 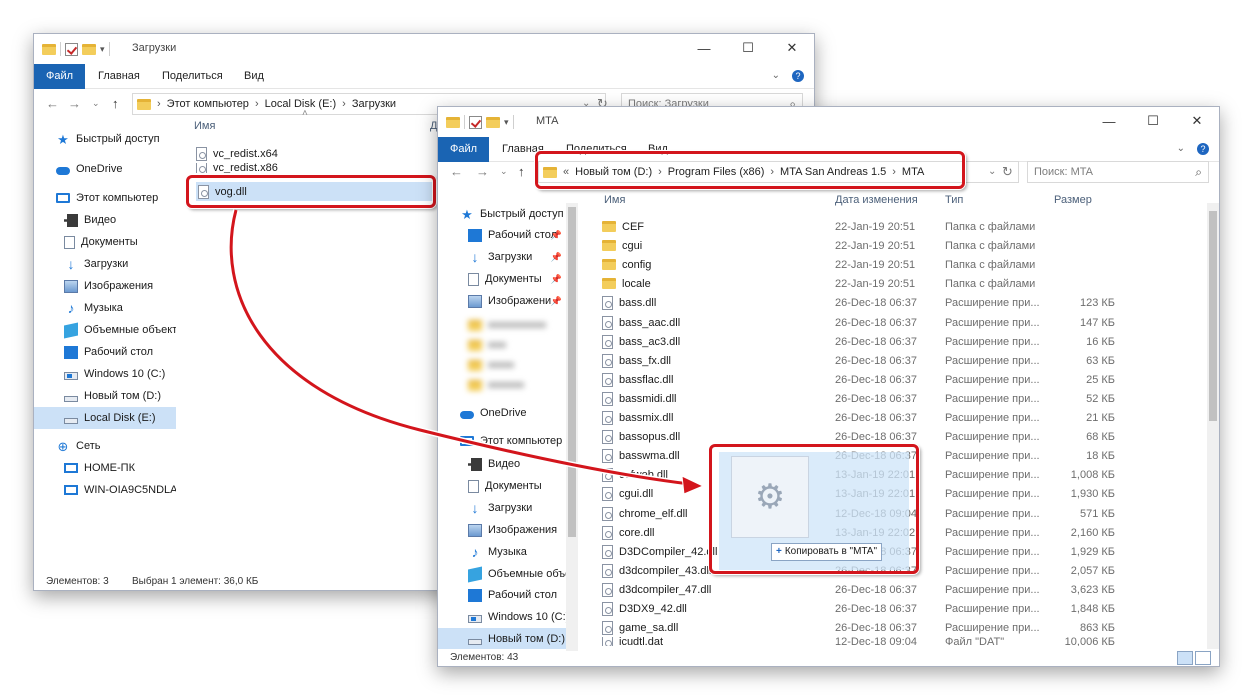 What do you see at coordinates (902, 283) in the screenshot?
I see `file-row: locale 22-Jan-19 20:51 Папка с файлами` at bounding box center [902, 283].